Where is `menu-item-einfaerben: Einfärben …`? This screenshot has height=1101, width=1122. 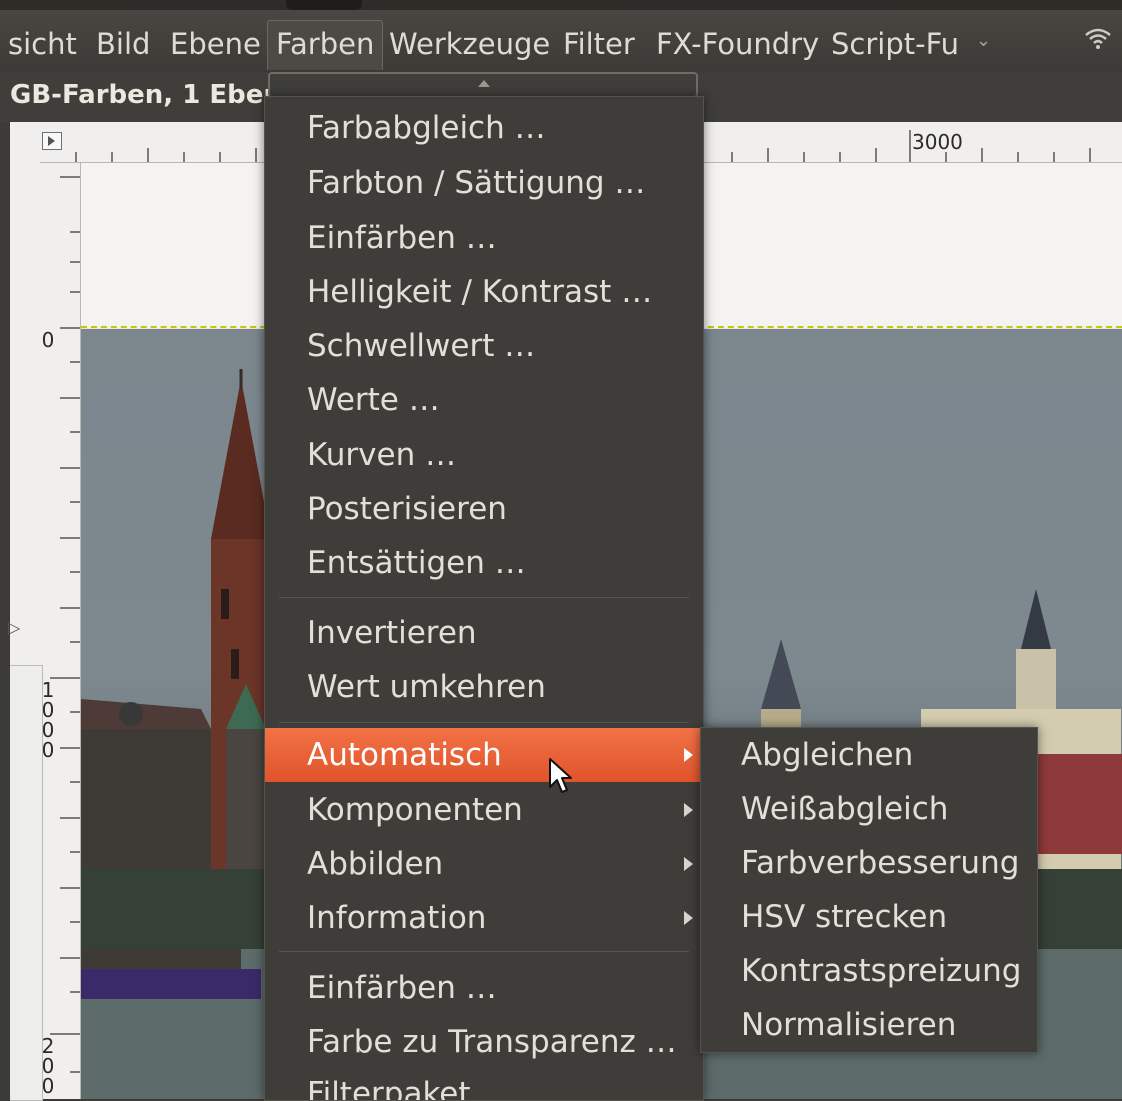 menu-item-einfaerben: Einfärben … is located at coordinates (484, 238).